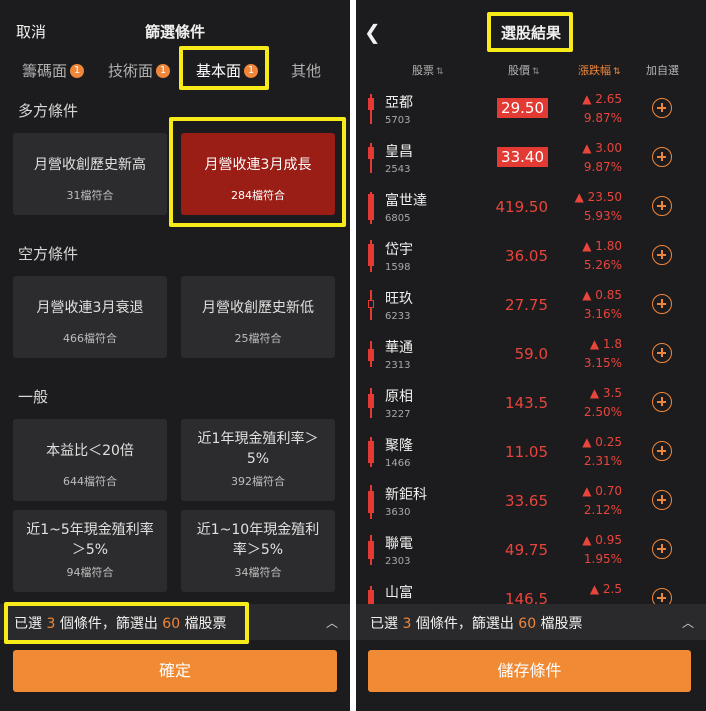 The image size is (706, 711). What do you see at coordinates (531, 259) in the screenshot?
I see `table-row: 岱宇 1598 36.05 ▲ 1.80 5.26%` at bounding box center [531, 259].